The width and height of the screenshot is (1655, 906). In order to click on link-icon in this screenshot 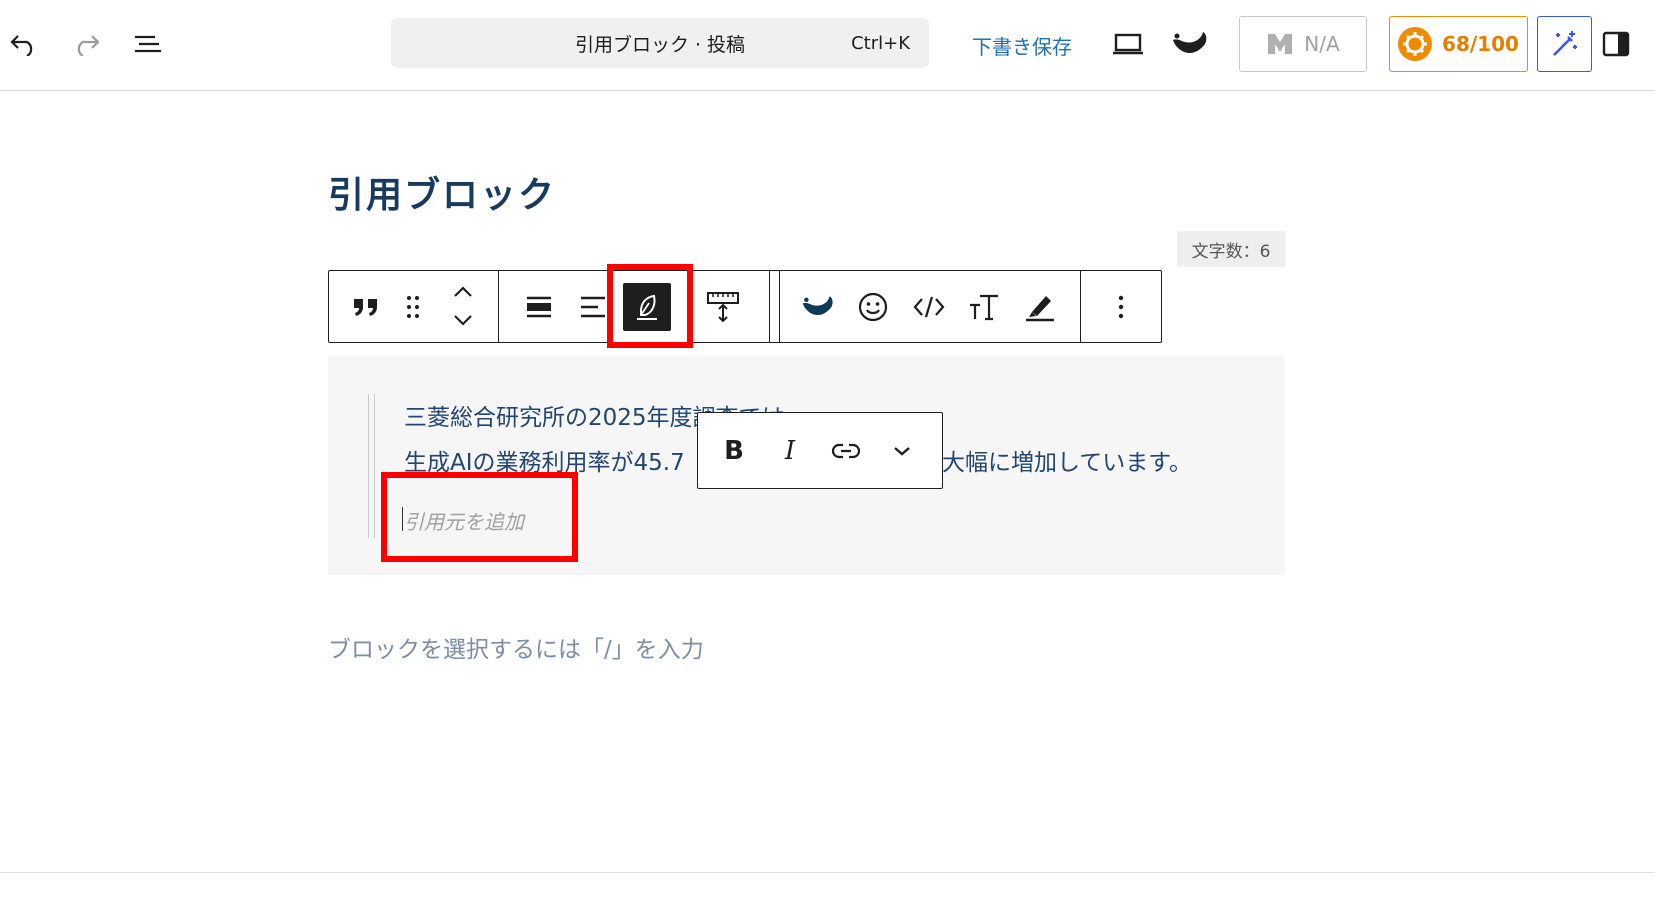, I will do `click(846, 451)`.